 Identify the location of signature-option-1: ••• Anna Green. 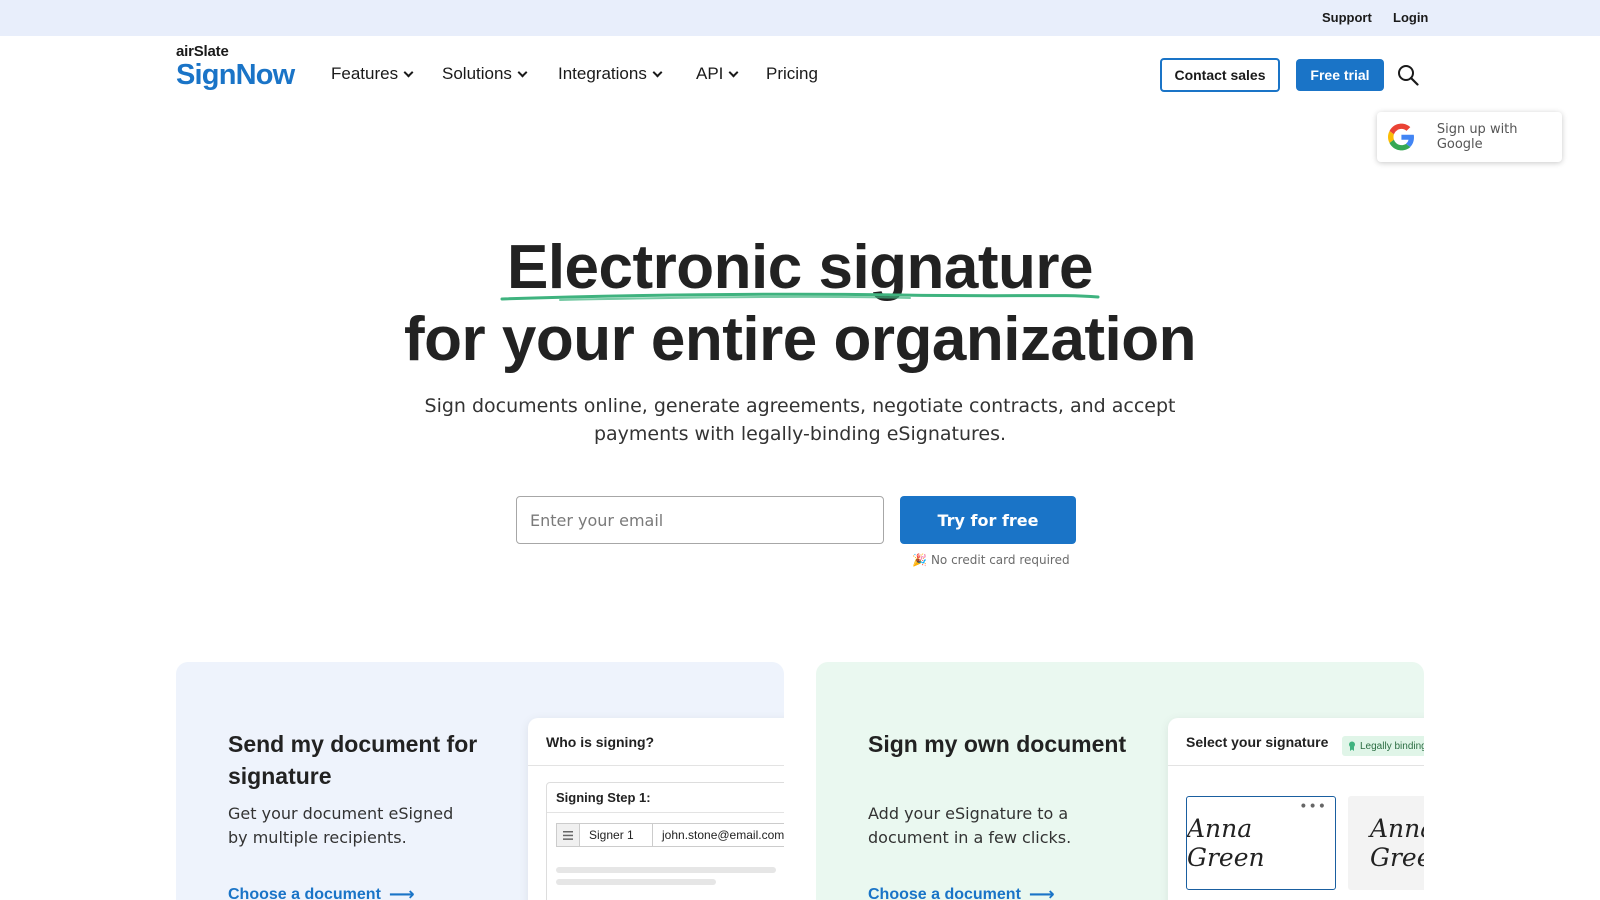
(1261, 843).